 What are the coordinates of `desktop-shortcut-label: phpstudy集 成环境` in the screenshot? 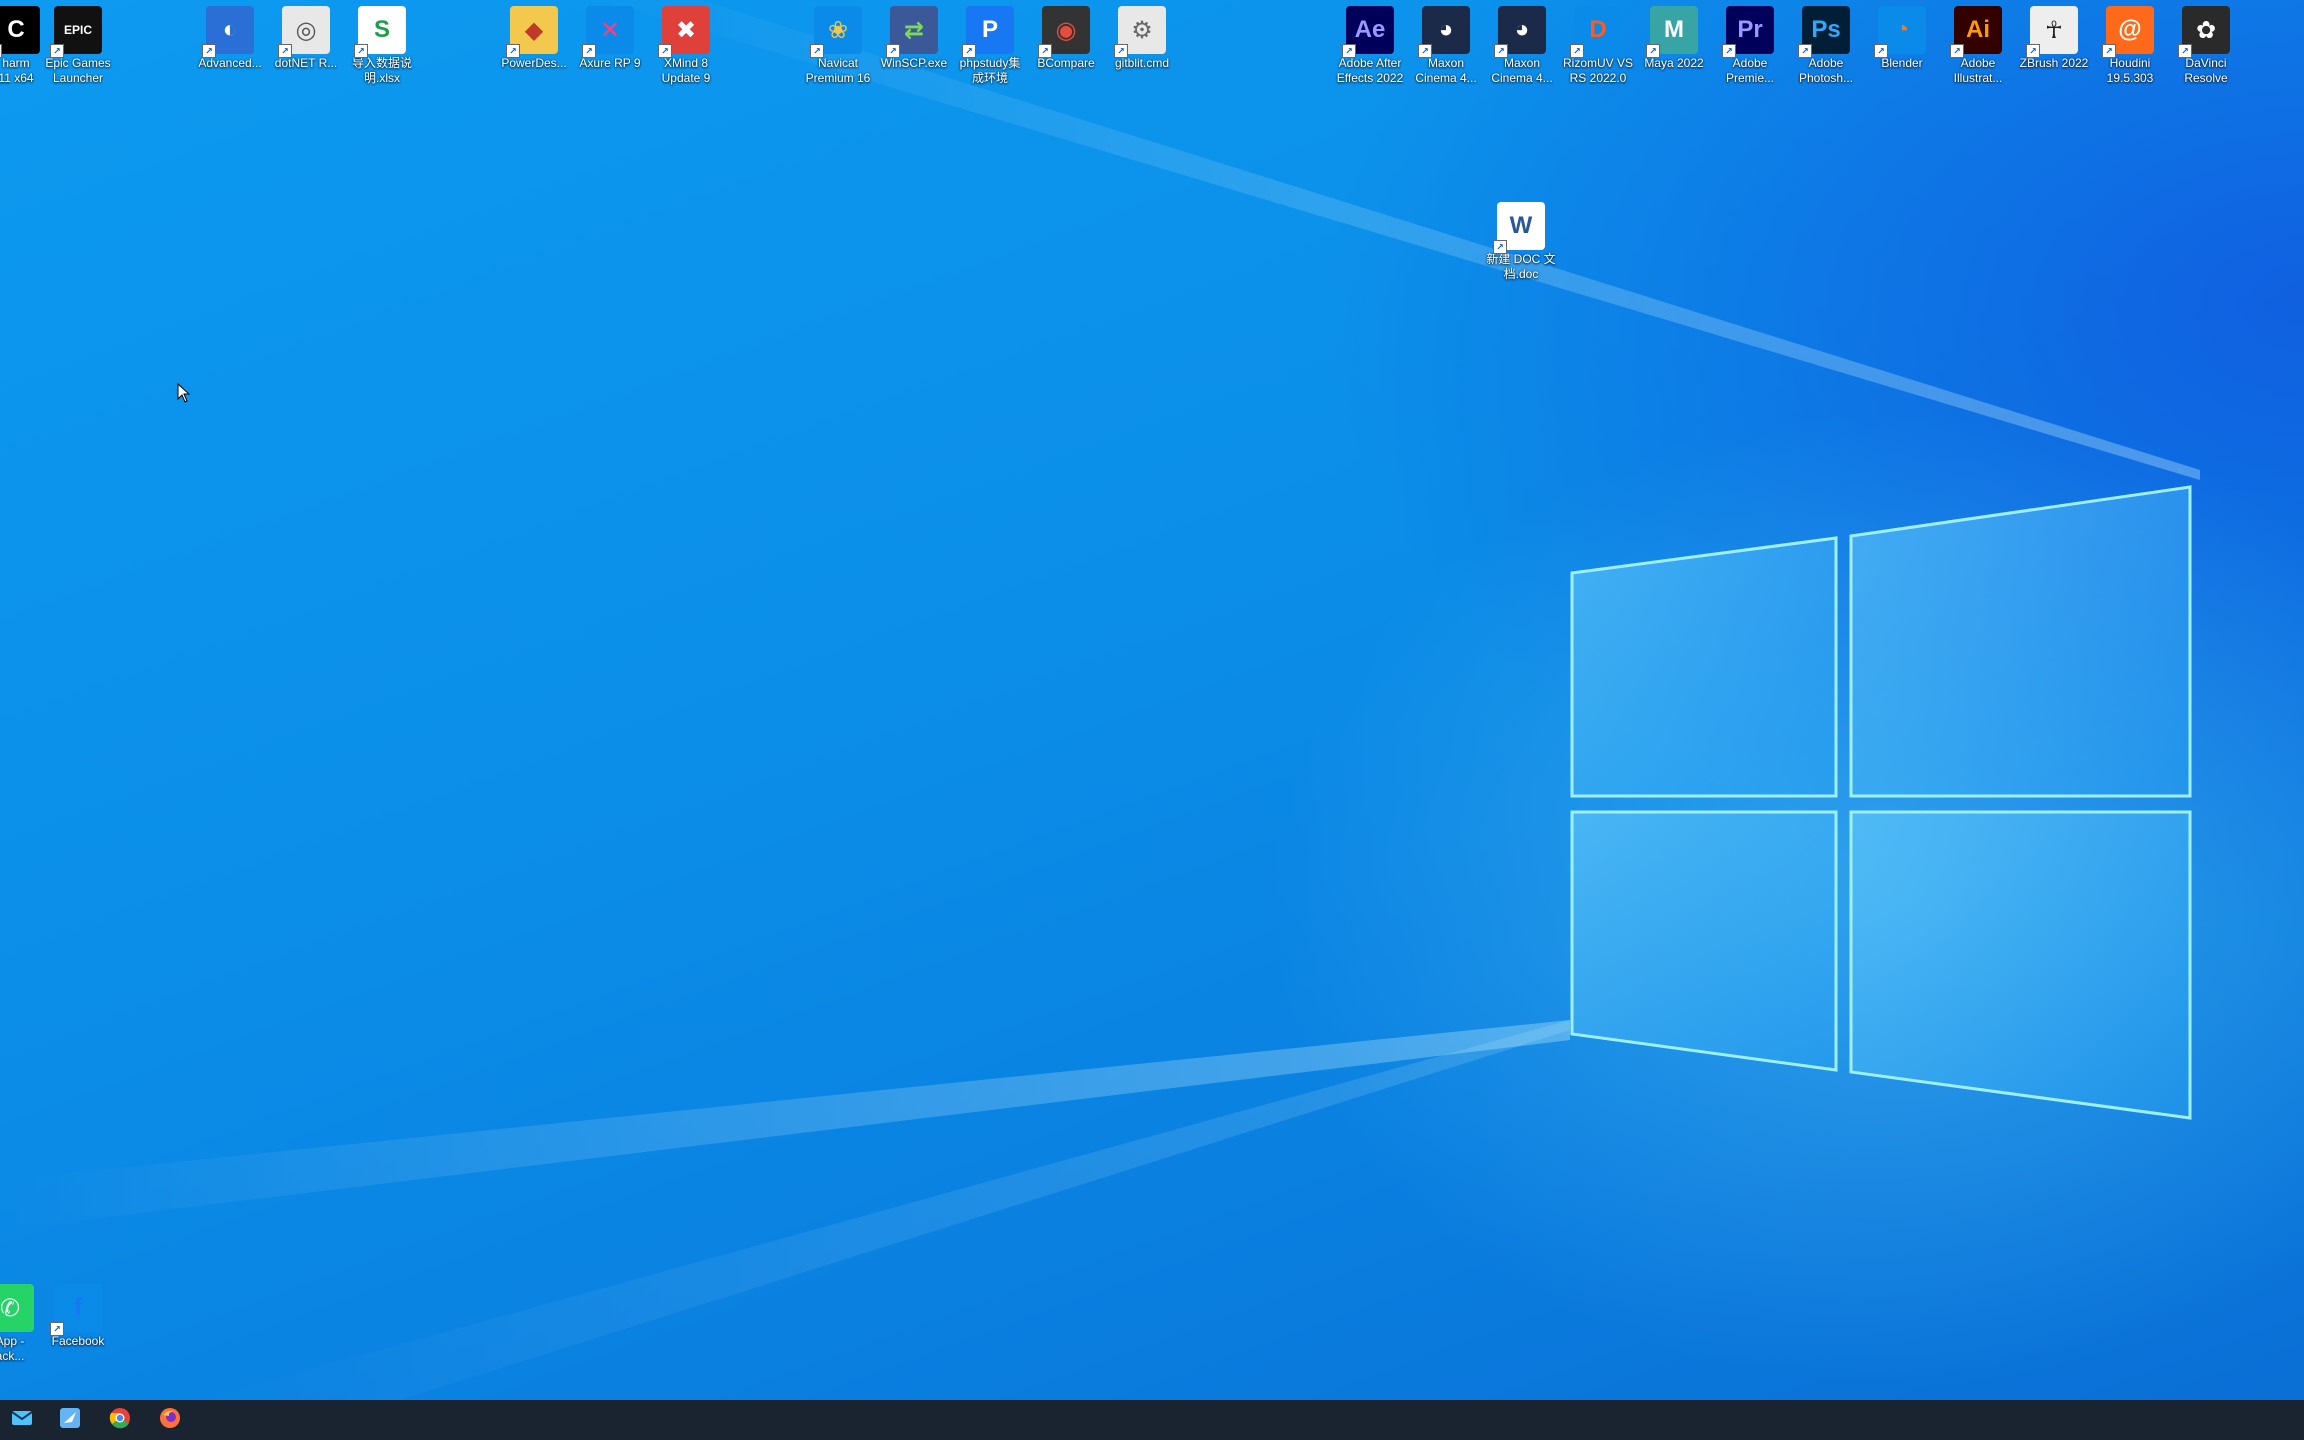 It's located at (990, 70).